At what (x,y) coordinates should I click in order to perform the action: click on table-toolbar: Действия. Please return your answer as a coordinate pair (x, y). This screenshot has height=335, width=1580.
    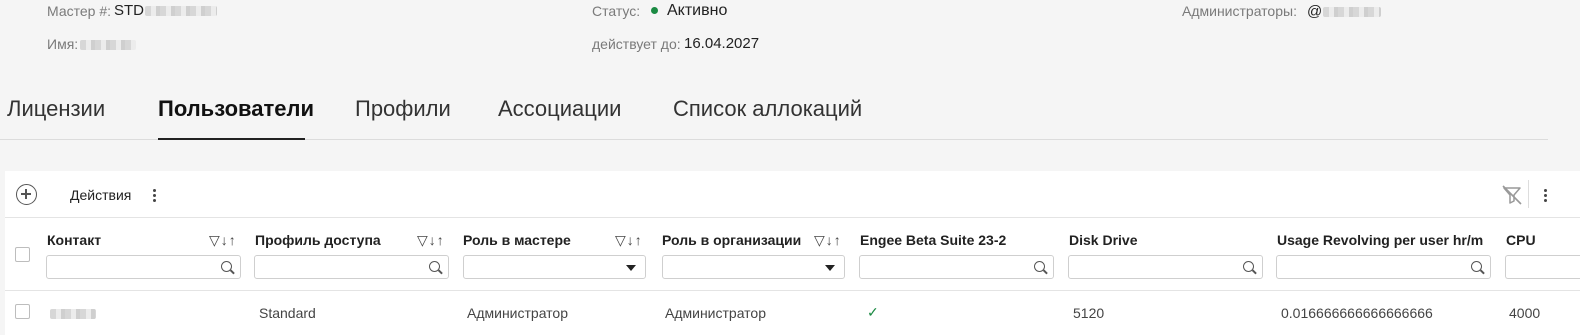
    Looking at the image, I should click on (792, 194).